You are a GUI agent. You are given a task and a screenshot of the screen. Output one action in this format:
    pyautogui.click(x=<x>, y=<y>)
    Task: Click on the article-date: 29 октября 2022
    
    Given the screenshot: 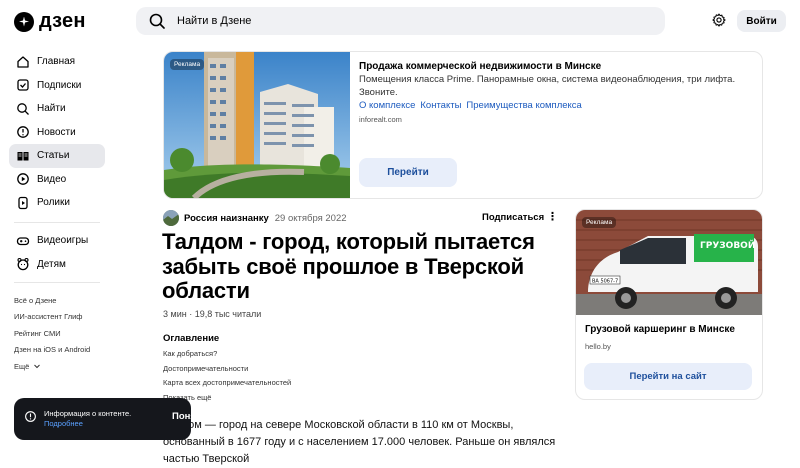 What is the action you would take?
    pyautogui.click(x=310, y=218)
    